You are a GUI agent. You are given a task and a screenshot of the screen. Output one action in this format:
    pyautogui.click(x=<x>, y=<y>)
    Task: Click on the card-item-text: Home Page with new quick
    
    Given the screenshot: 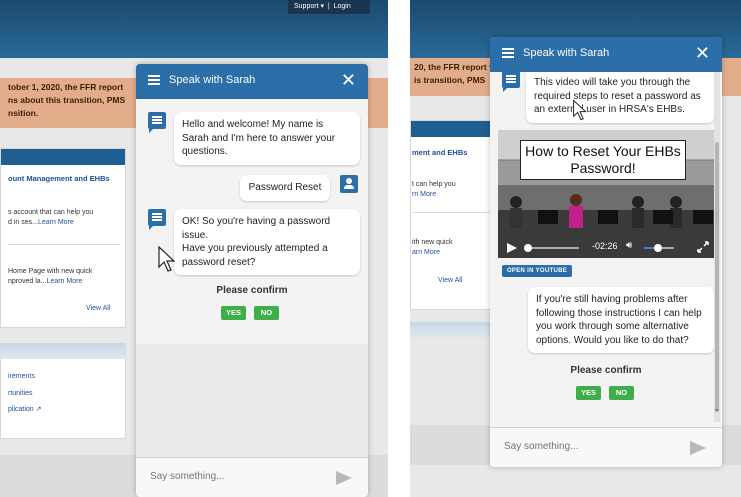 What is the action you would take?
    pyautogui.click(x=50, y=271)
    